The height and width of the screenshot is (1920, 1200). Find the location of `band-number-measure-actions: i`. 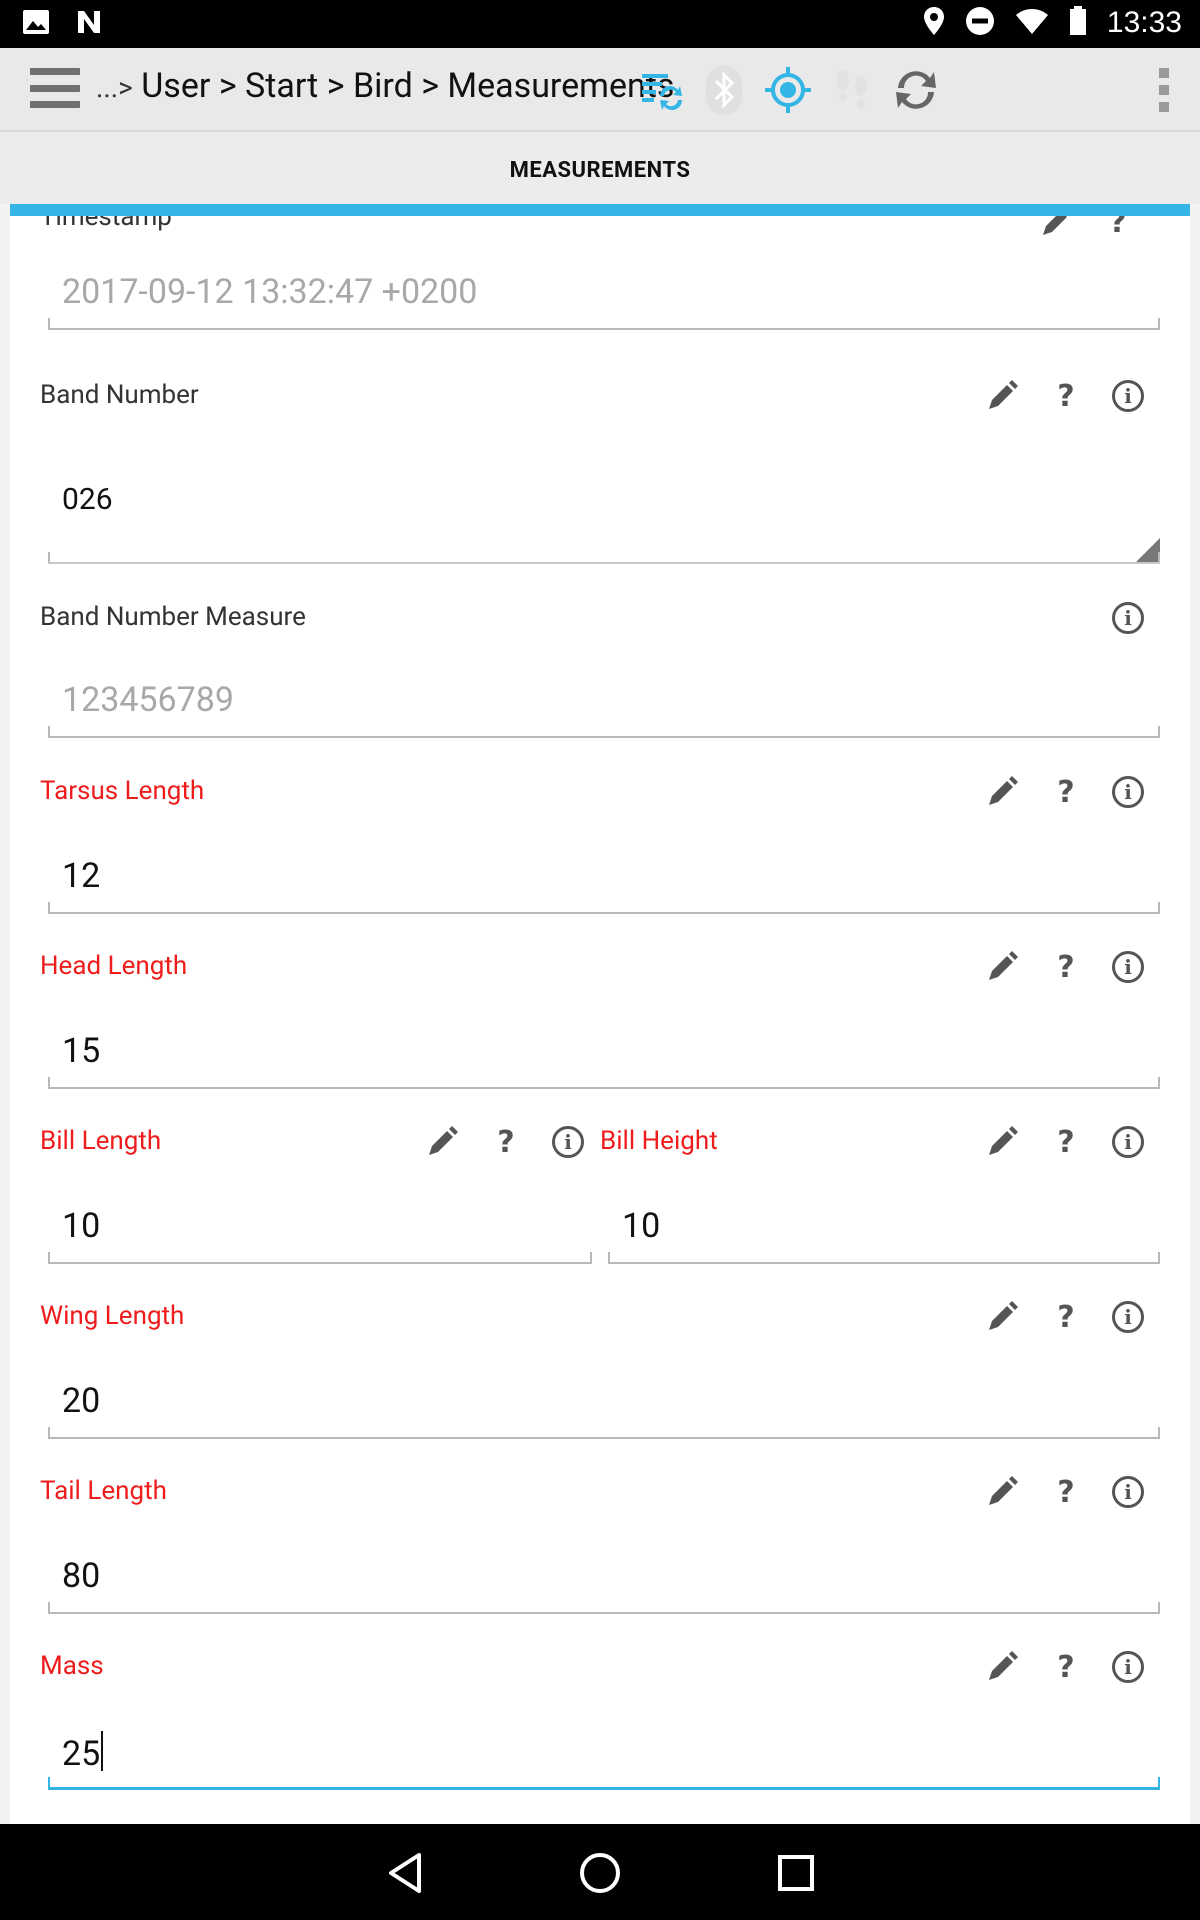

band-number-measure-actions: i is located at coordinates (1128, 618).